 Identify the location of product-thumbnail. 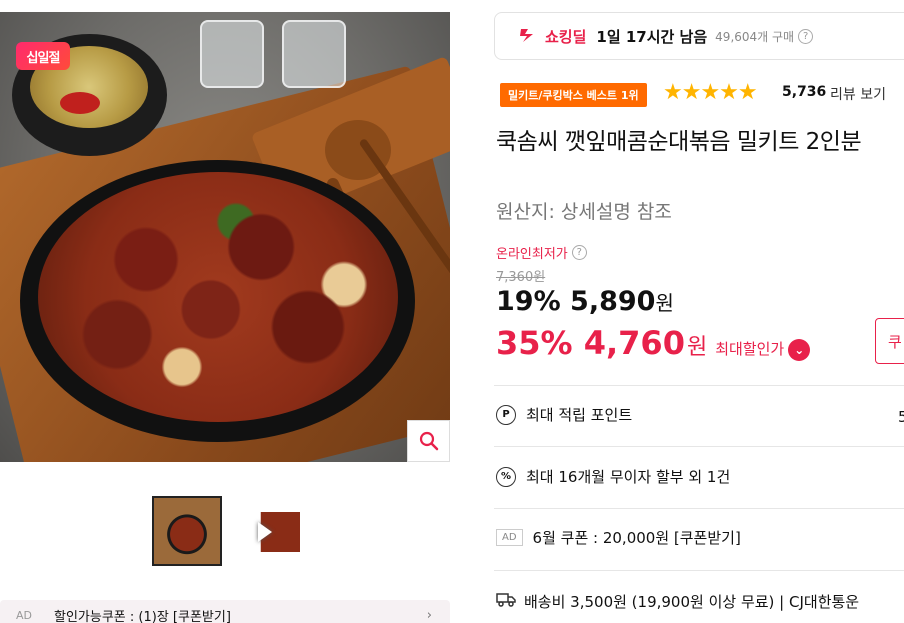
(187, 531).